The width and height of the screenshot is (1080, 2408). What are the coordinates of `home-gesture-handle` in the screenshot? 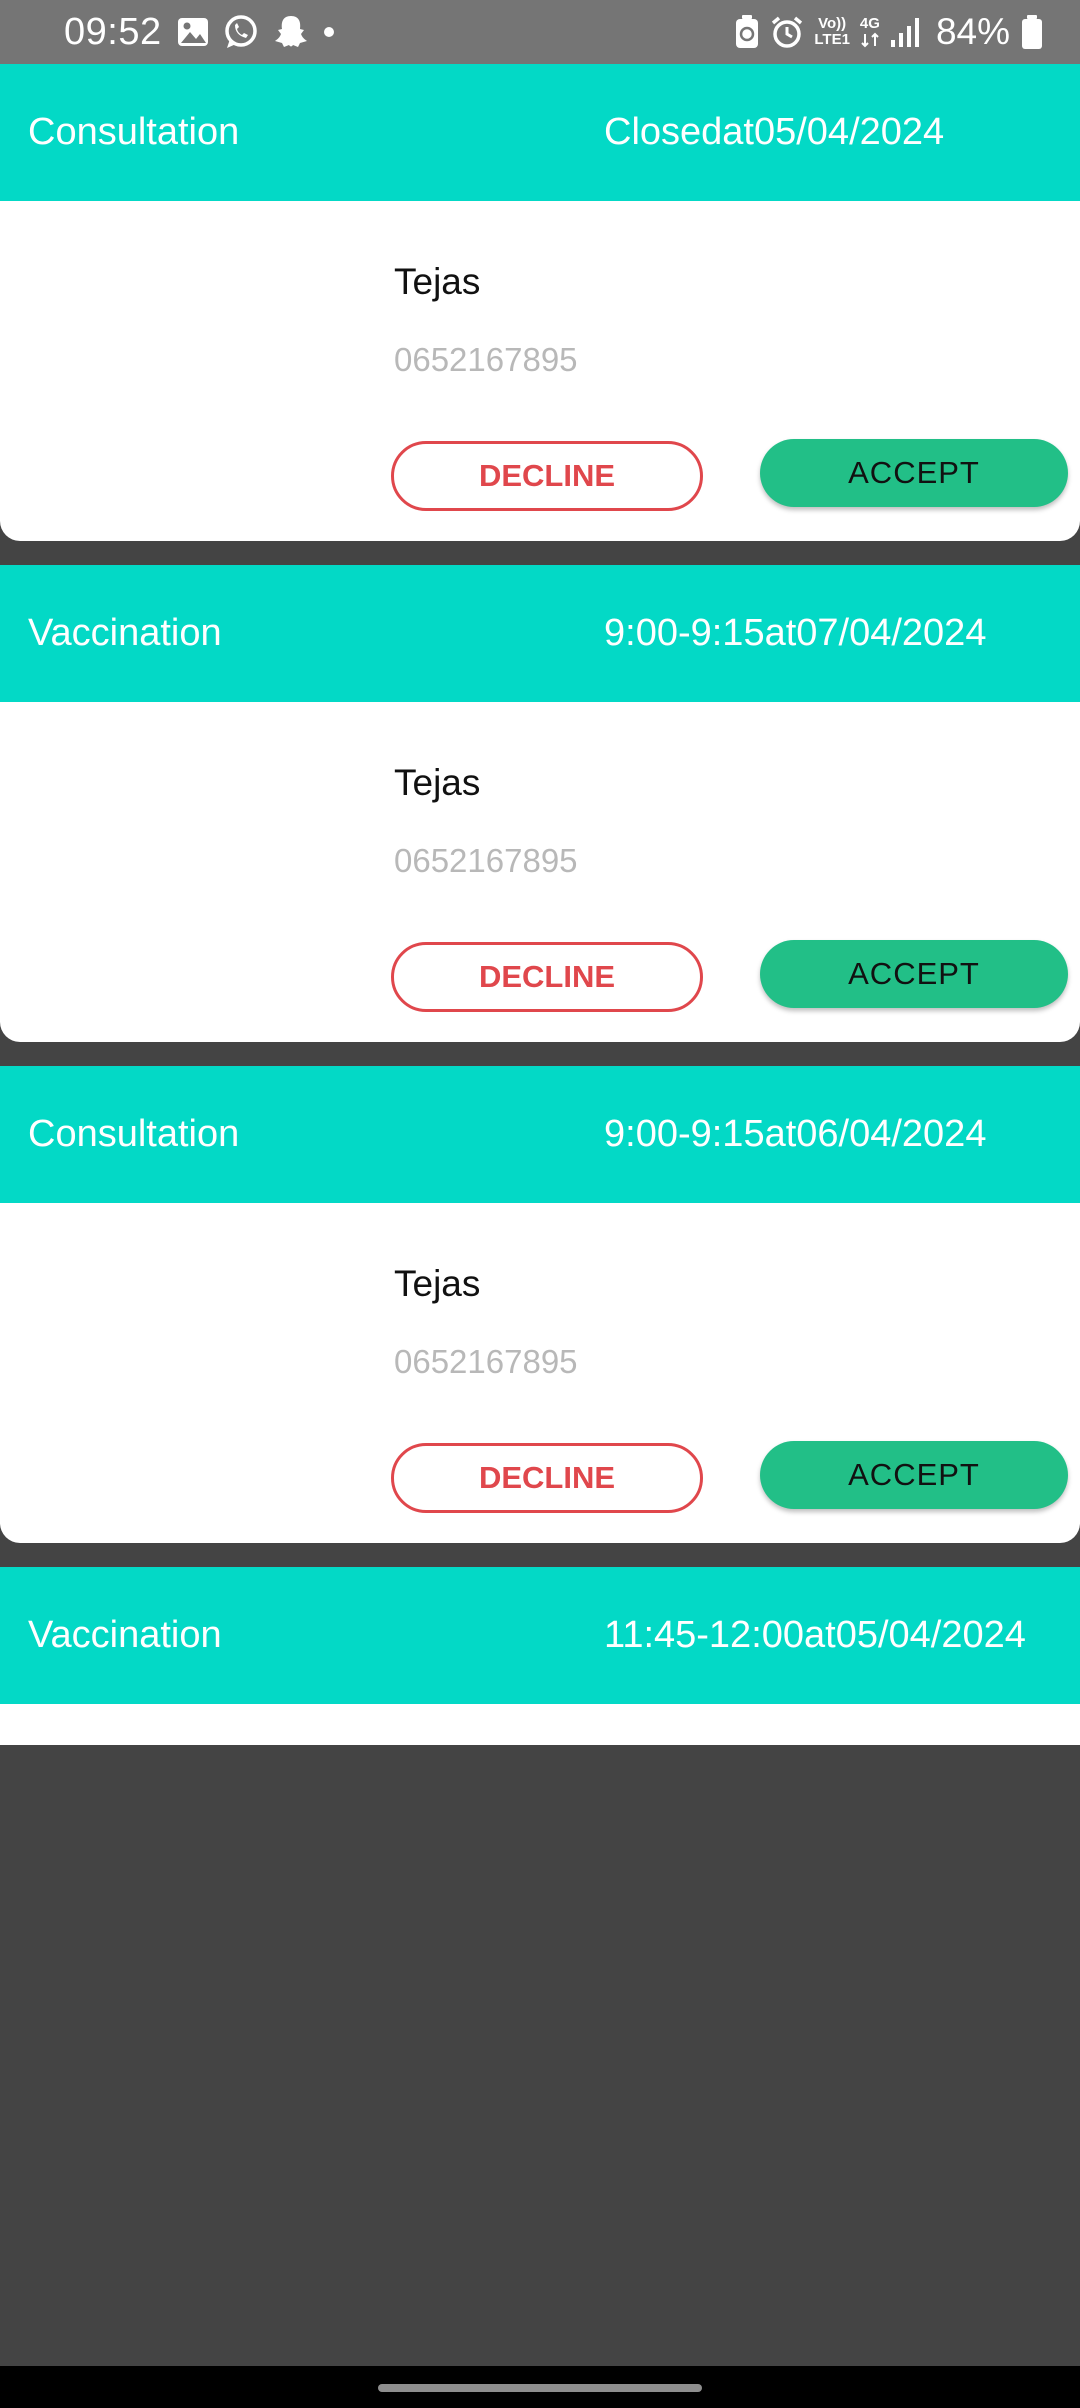 It's located at (540, 2388).